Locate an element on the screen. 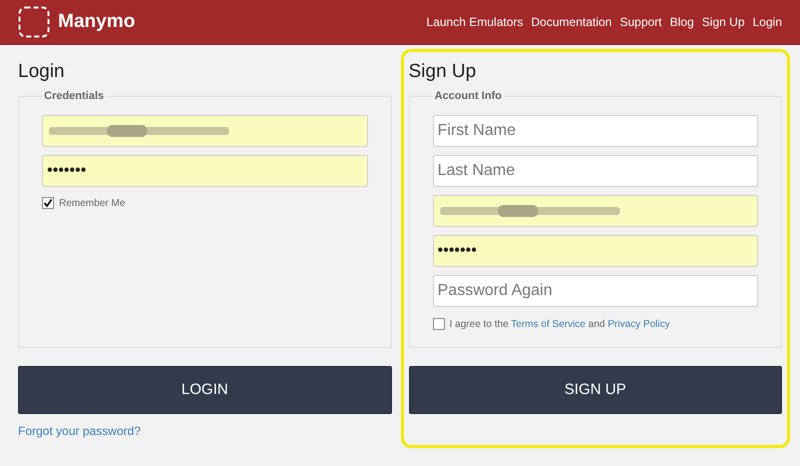 The image size is (800, 466). logo-text: Manymo is located at coordinates (97, 22).